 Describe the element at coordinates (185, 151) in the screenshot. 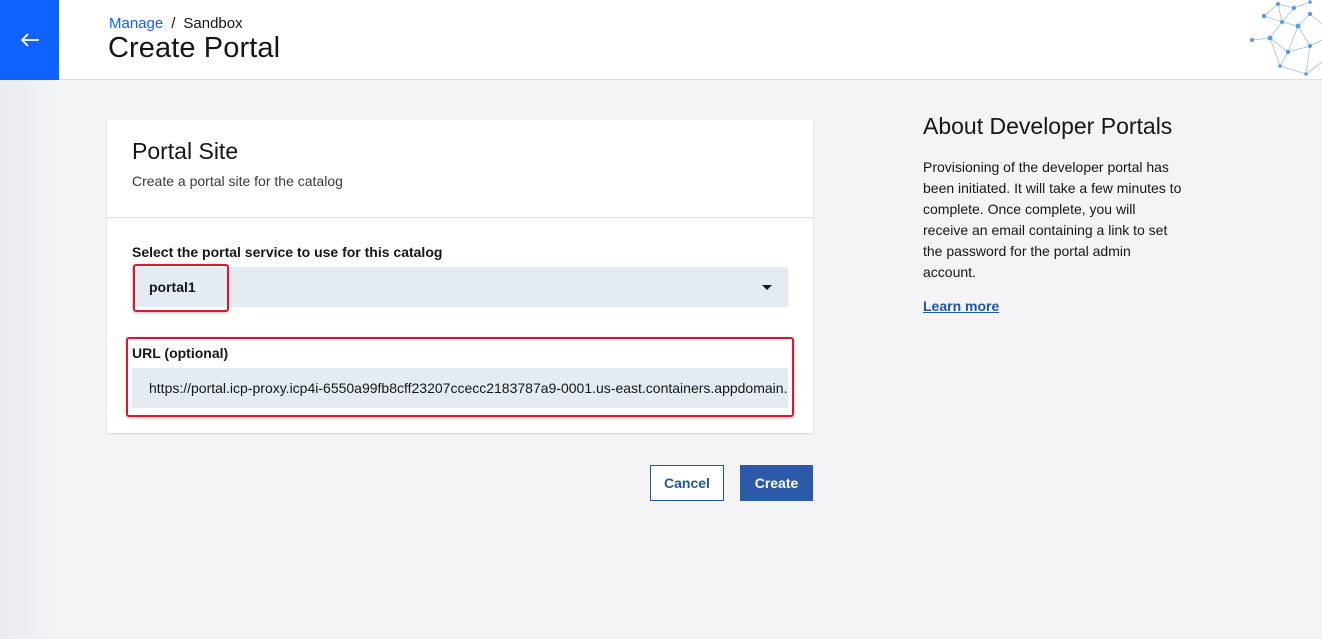

I see `card-title: Portal Site` at that location.